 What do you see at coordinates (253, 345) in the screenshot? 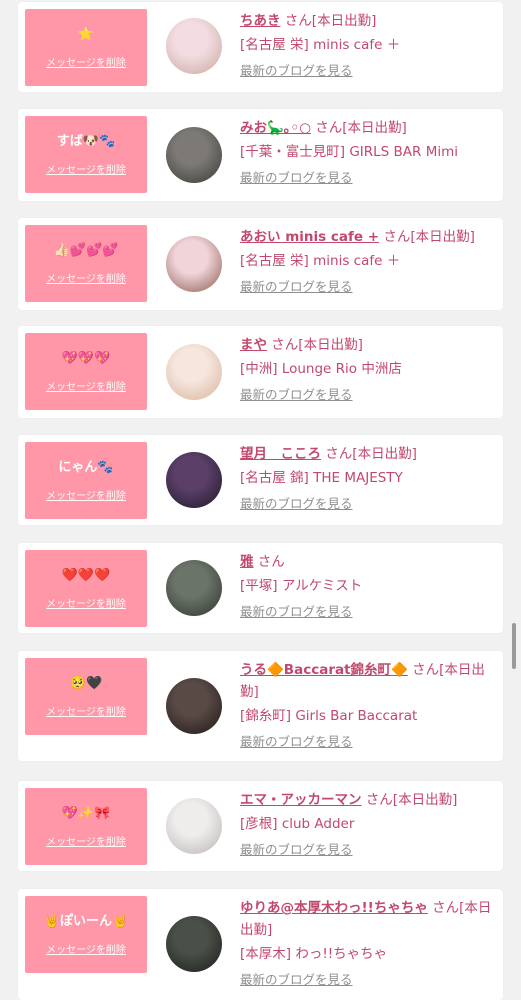
I see `cast-name-link: まや` at bounding box center [253, 345].